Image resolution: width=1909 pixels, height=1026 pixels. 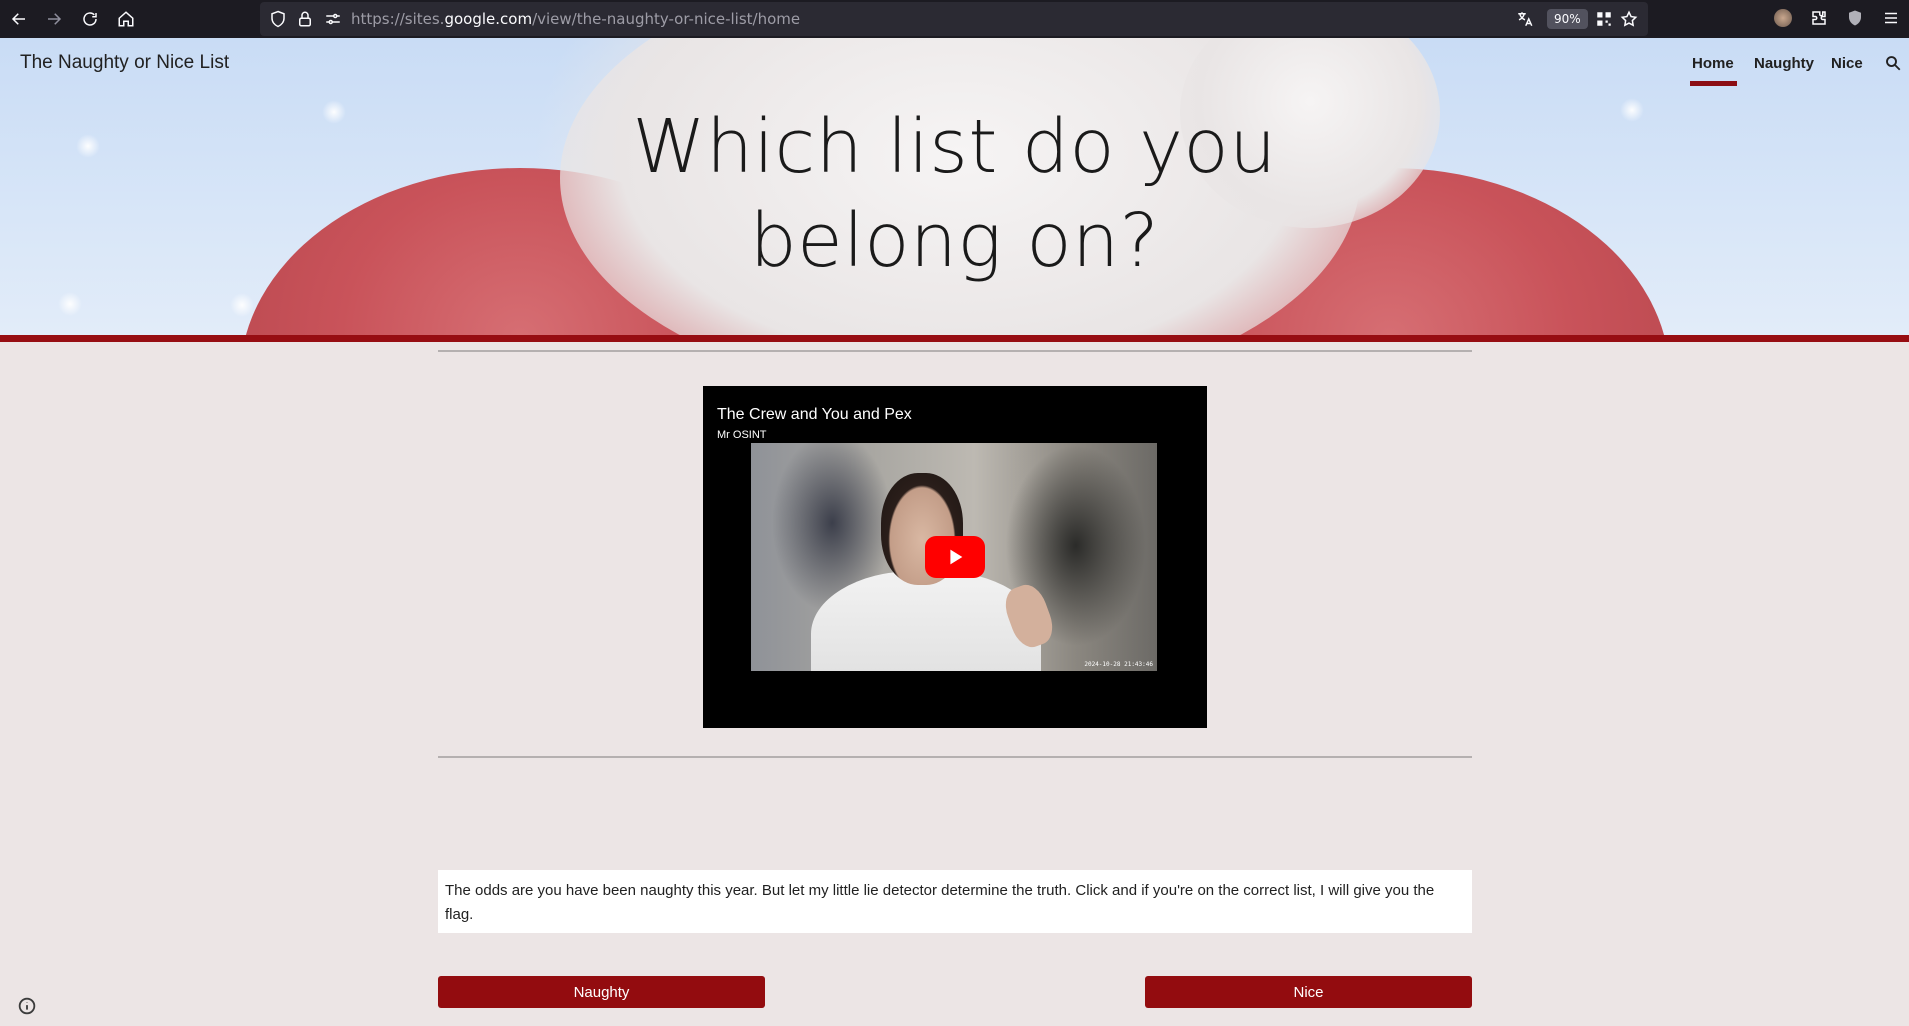 I want to click on nav-naughty: Naughty, so click(x=1784, y=63).